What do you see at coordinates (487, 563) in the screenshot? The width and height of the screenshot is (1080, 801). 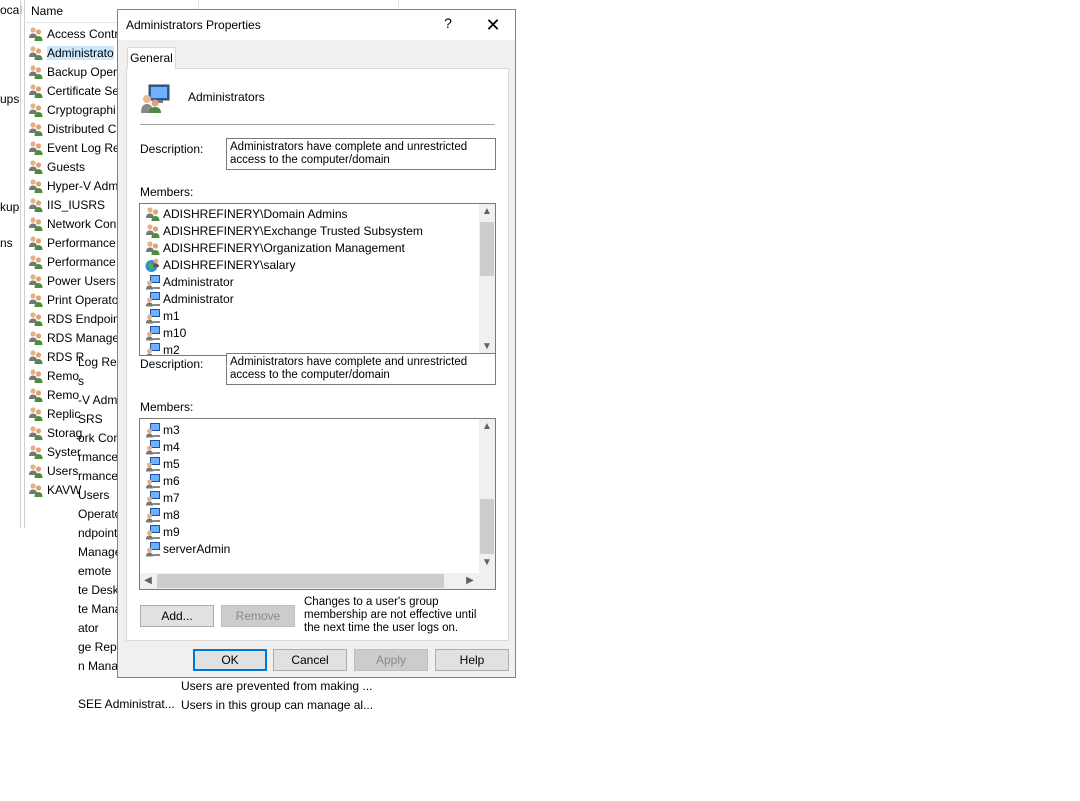 I see `scroll-down-icon: ▼` at bounding box center [487, 563].